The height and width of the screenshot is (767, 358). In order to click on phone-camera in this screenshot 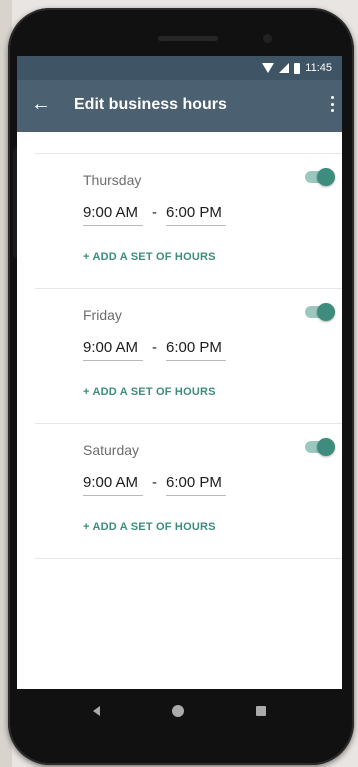, I will do `click(267, 38)`.